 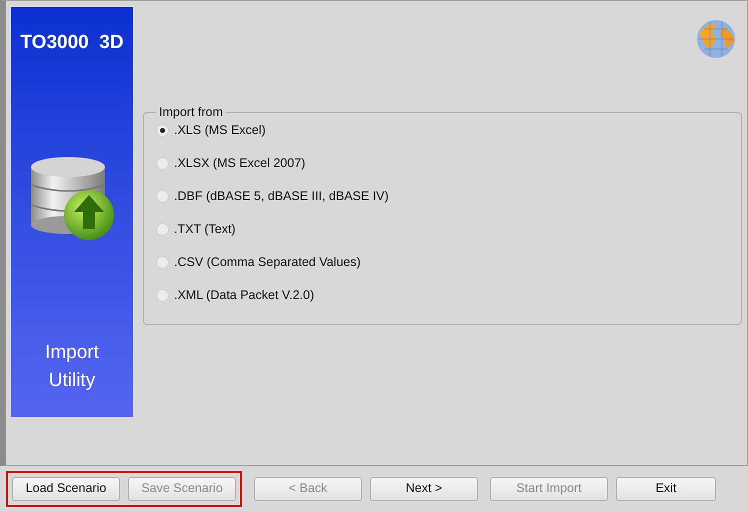 I want to click on database-upload-icon, so click(x=72, y=198).